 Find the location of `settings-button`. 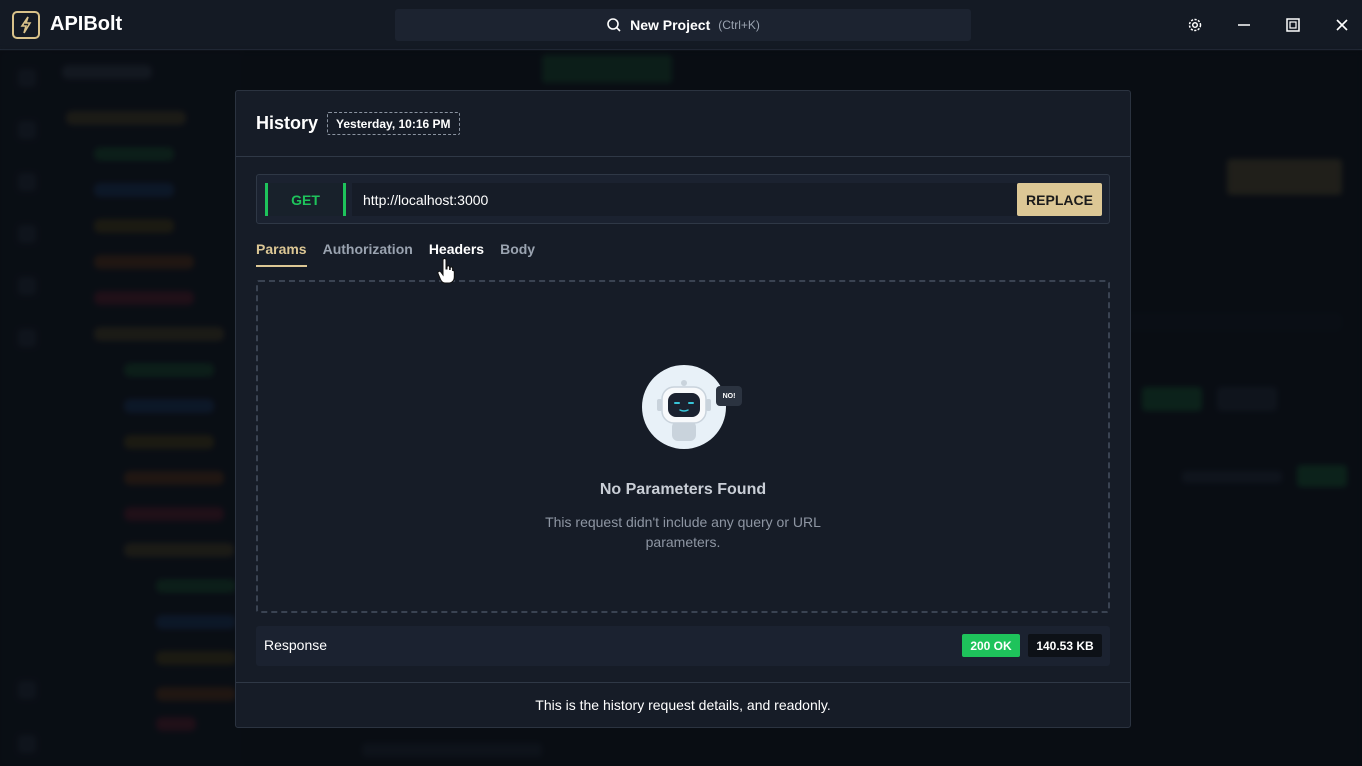

settings-button is located at coordinates (1195, 25).